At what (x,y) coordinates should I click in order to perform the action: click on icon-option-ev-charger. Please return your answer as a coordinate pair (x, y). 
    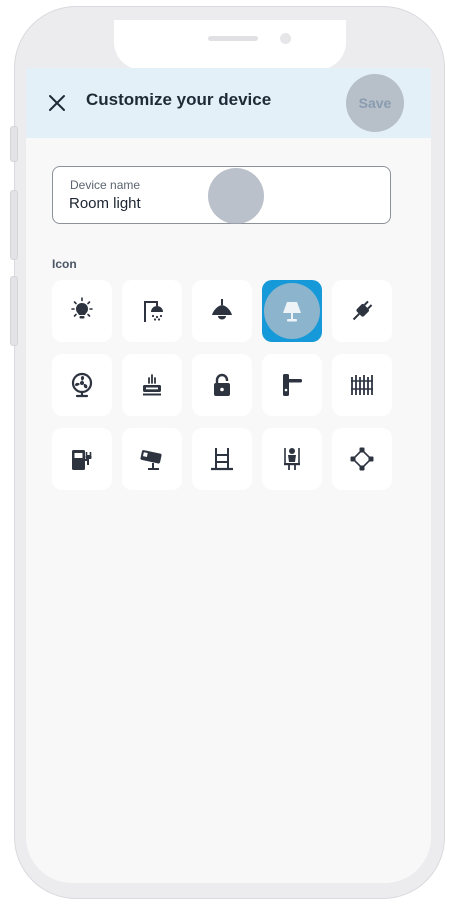
    Looking at the image, I should click on (82, 459).